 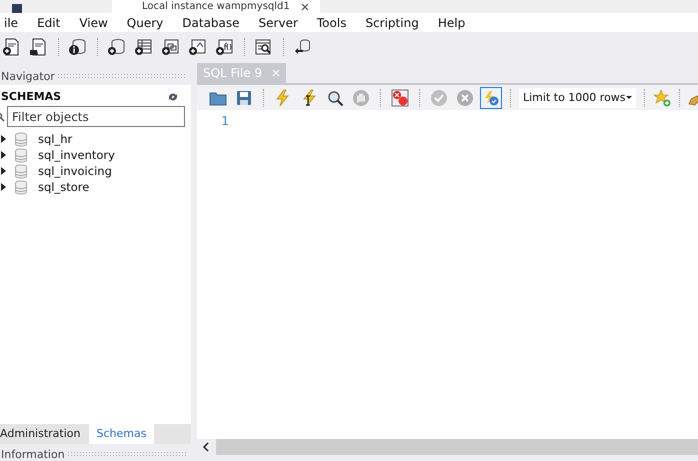 What do you see at coordinates (171, 47) in the screenshot?
I see `view-add-icon` at bounding box center [171, 47].